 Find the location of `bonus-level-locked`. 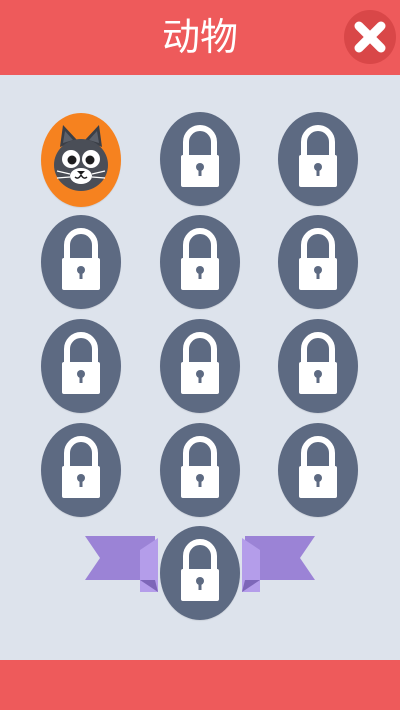

bonus-level-locked is located at coordinates (200, 573).